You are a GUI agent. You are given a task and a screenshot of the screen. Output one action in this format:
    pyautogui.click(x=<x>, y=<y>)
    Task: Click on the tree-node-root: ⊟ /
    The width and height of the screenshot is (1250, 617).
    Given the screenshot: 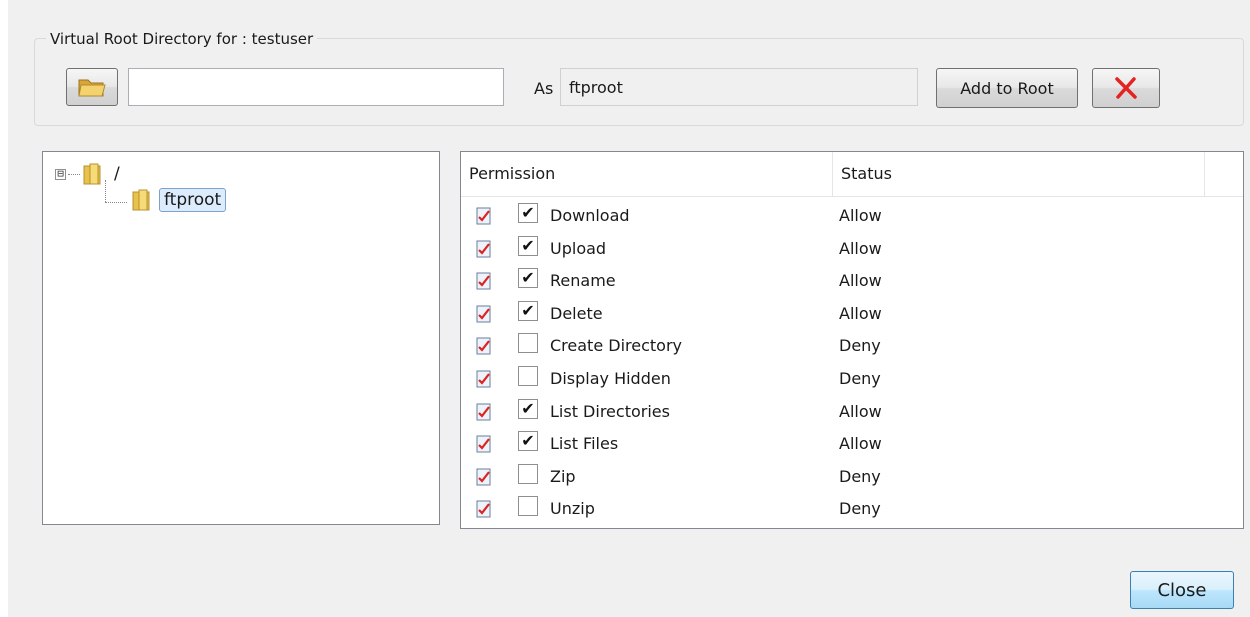 What is the action you would take?
    pyautogui.click(x=87, y=174)
    